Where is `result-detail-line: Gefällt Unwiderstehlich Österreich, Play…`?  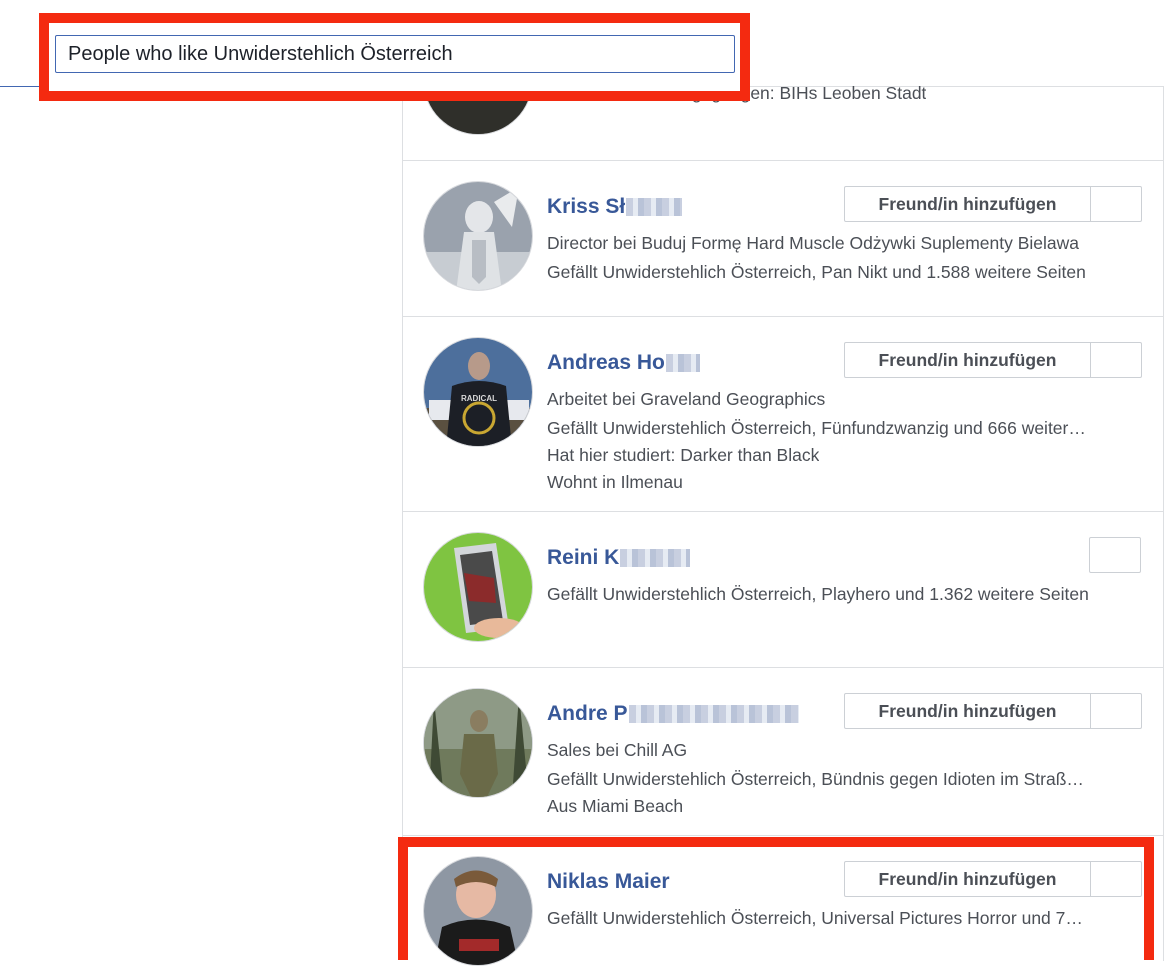 result-detail-line: Gefällt Unwiderstehlich Österreich, Play… is located at coordinates (818, 594).